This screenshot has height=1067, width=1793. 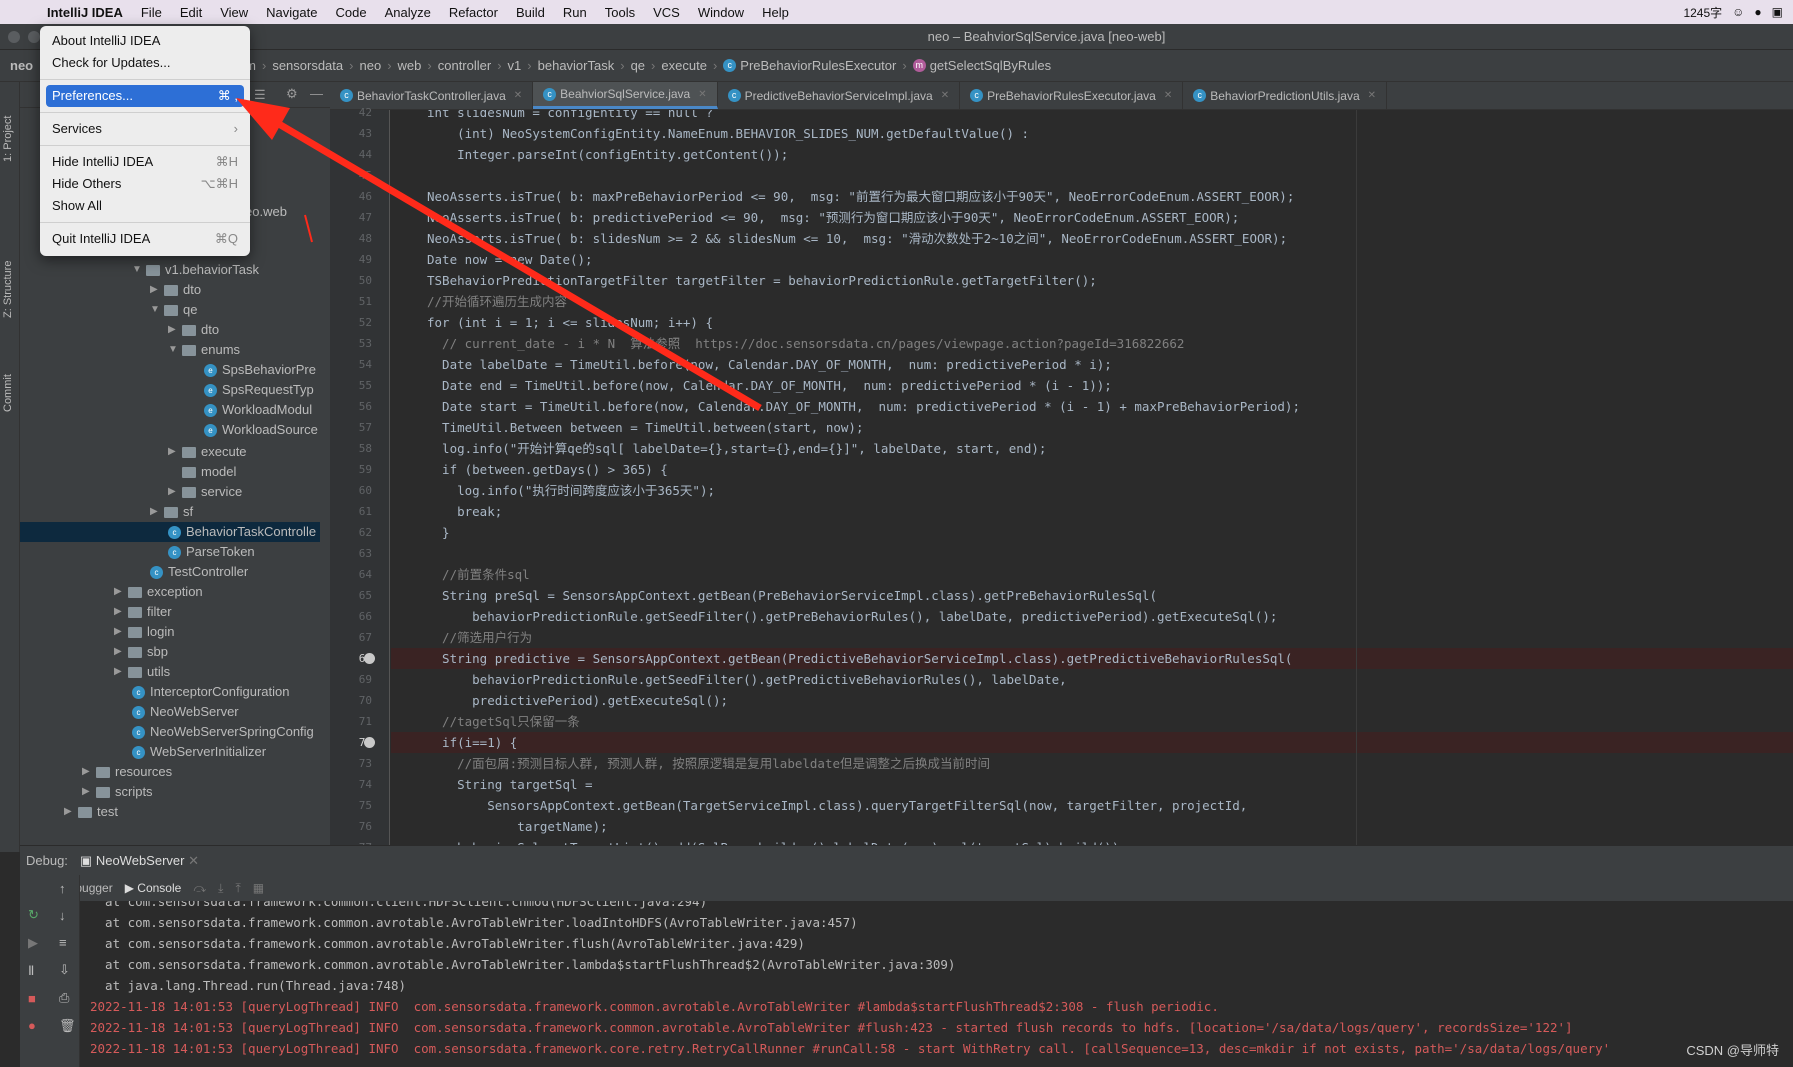 I want to click on step-over-icon: ⤼, so click(x=199, y=888).